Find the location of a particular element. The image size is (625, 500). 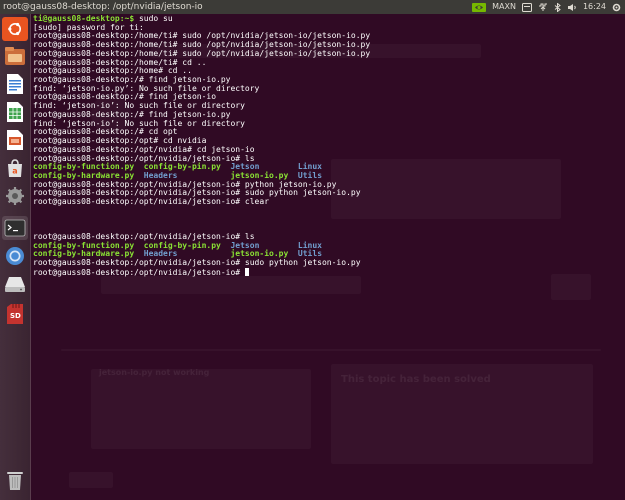

system-tray: MAXN 16:24 is located at coordinates (546, 7).